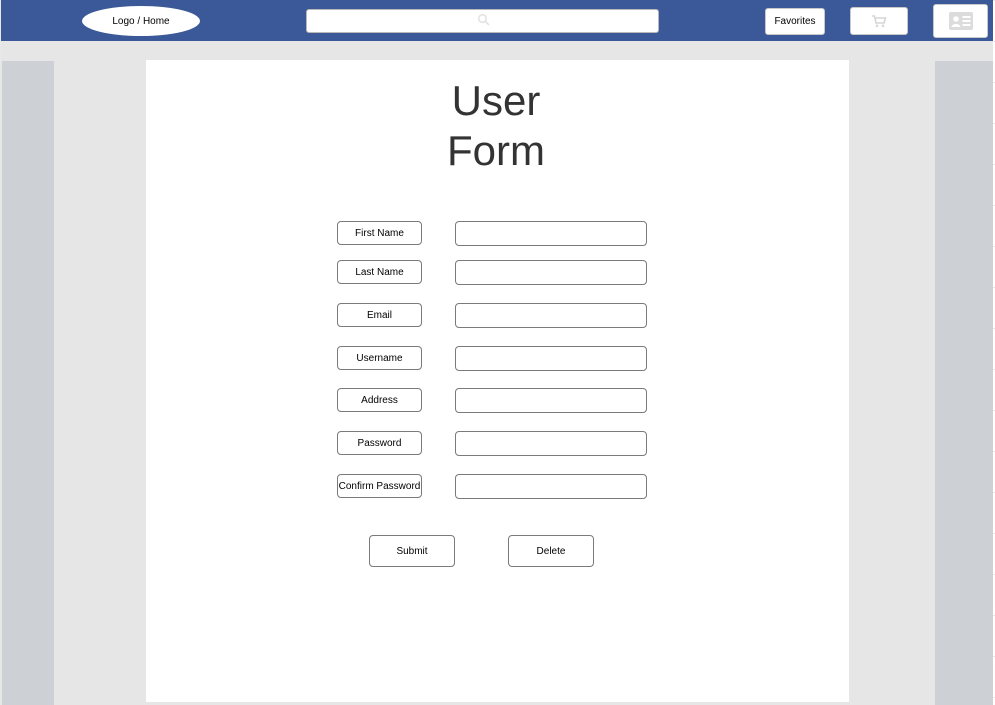  I want to click on submit-label: Submit, so click(412, 551).